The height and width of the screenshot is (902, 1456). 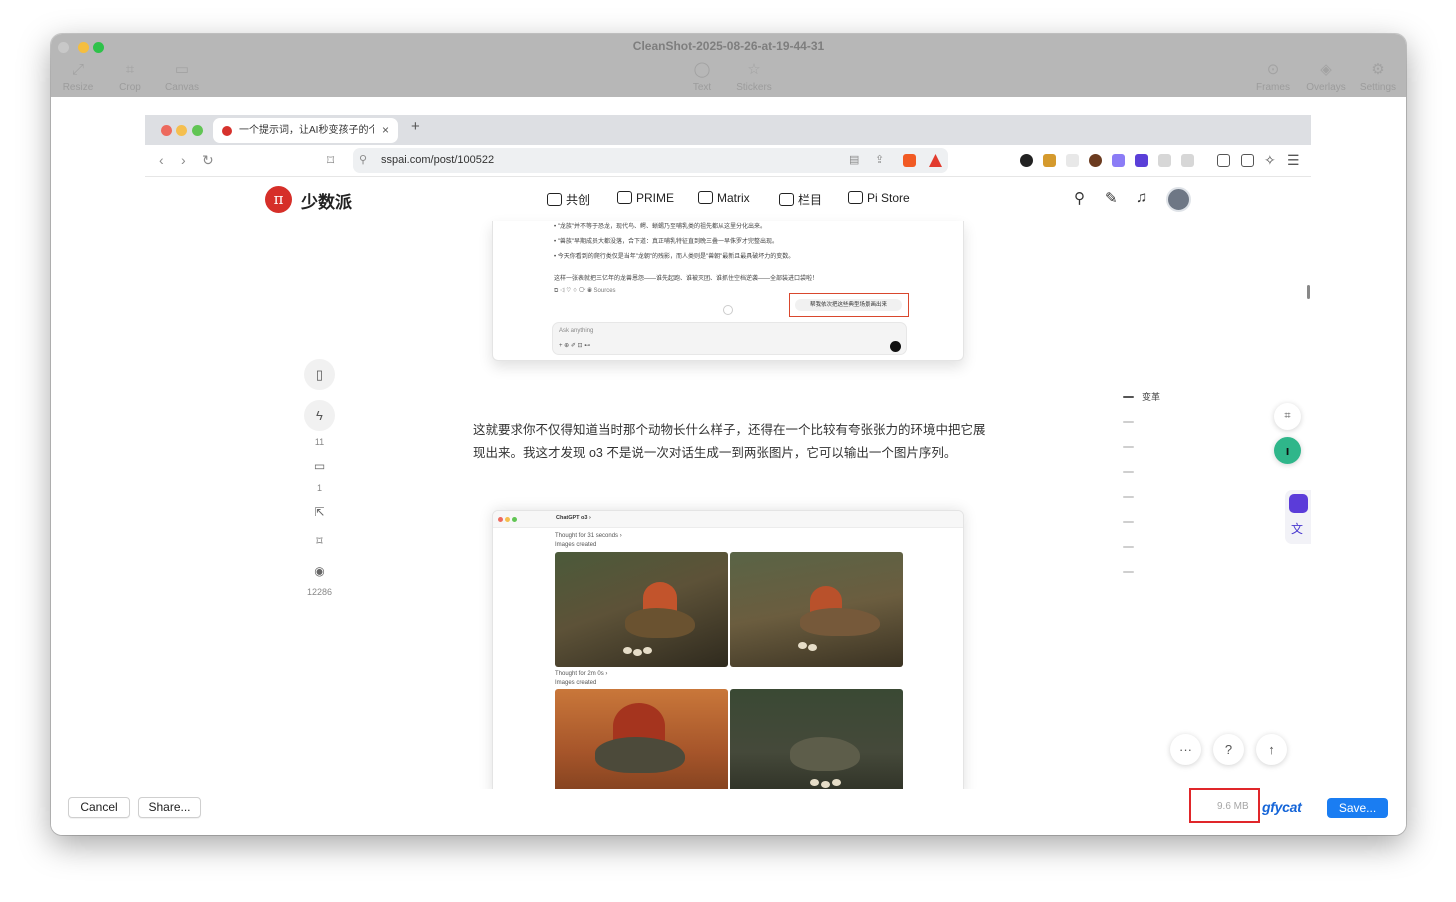 I want to click on reader-icon: ▤, so click(x=854, y=159).